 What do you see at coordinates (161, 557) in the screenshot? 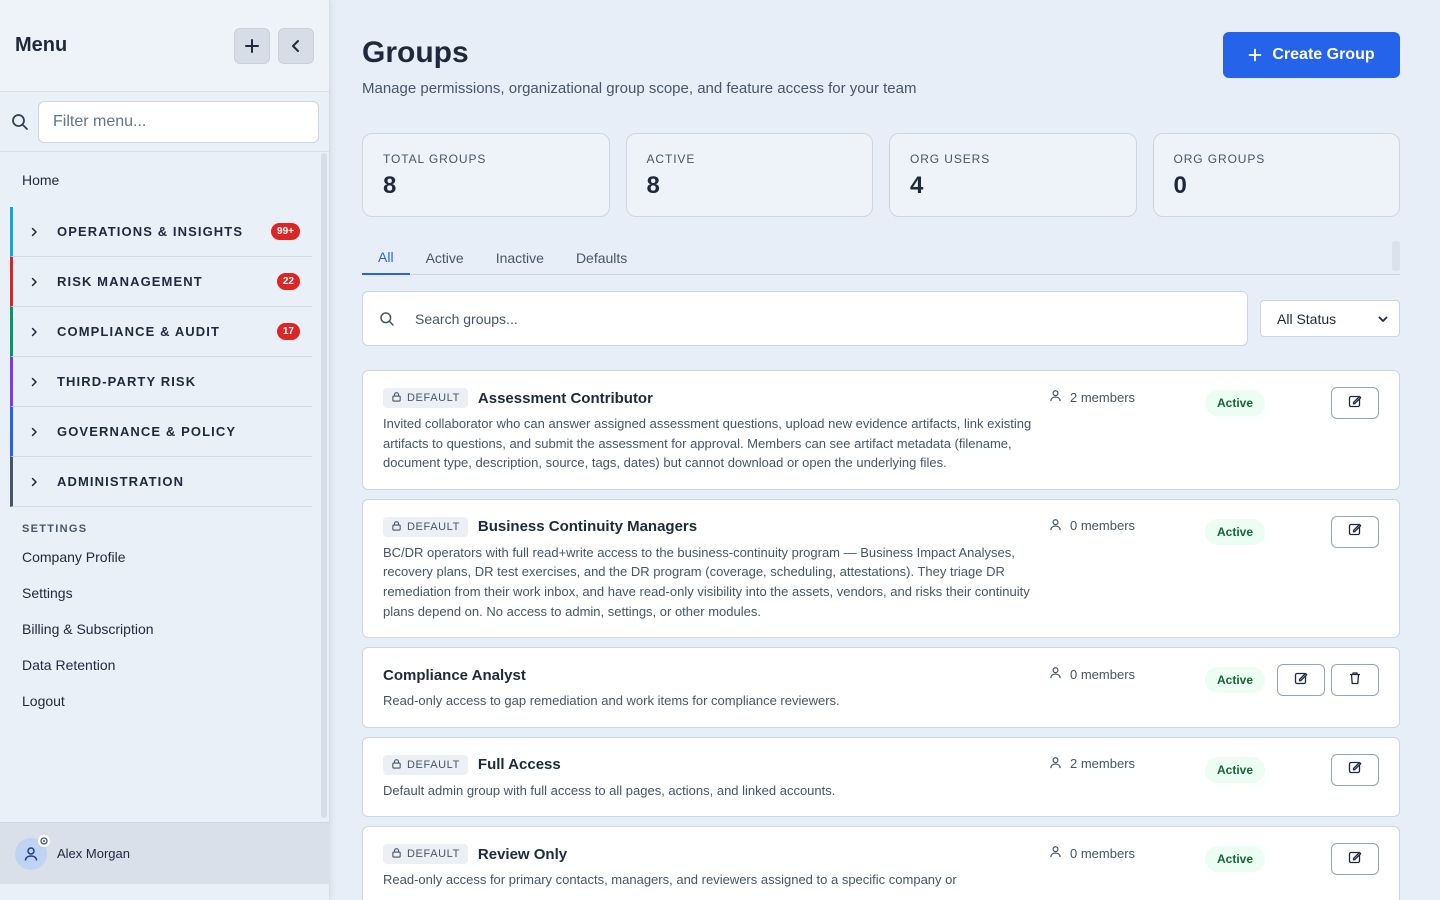
I see `sidebar-item-company-profile: Company Profile` at bounding box center [161, 557].